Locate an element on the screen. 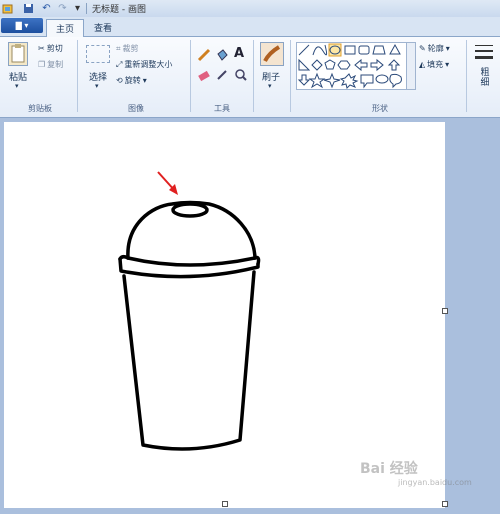 Image resolution: width=500 pixels, height=514 pixels. tab-view: 查看 is located at coordinates (103, 27).